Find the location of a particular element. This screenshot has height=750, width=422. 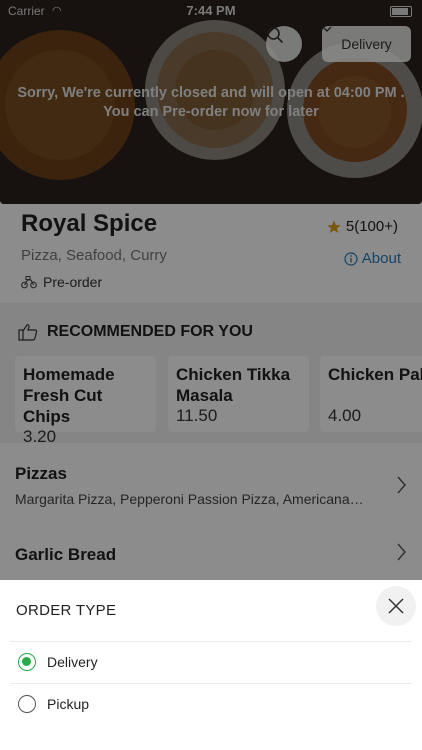

close-icon is located at coordinates (396, 606).